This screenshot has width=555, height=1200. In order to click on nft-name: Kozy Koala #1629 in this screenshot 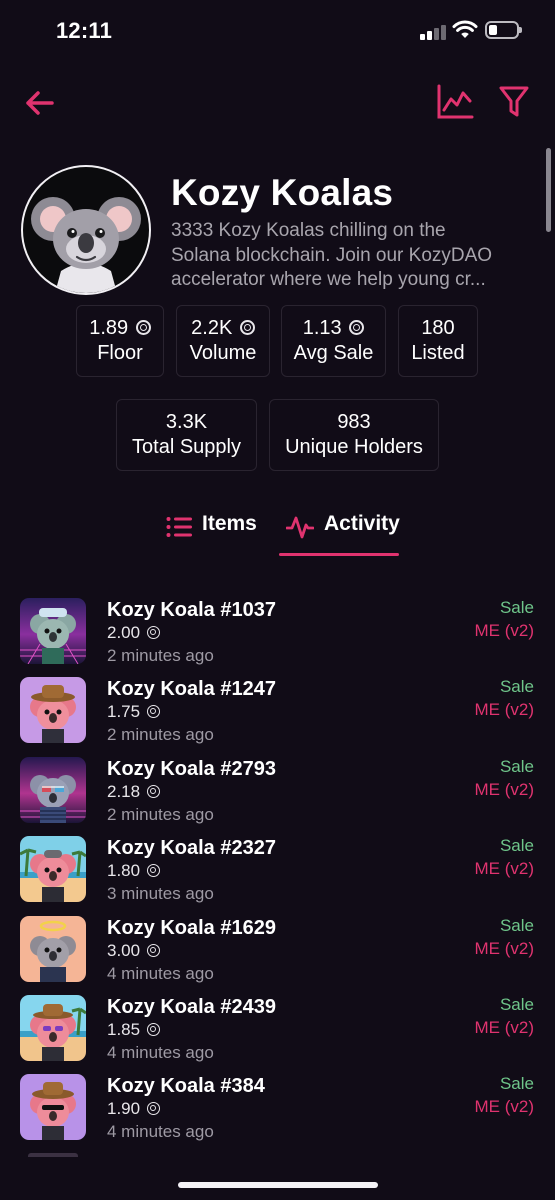, I will do `click(191, 928)`.